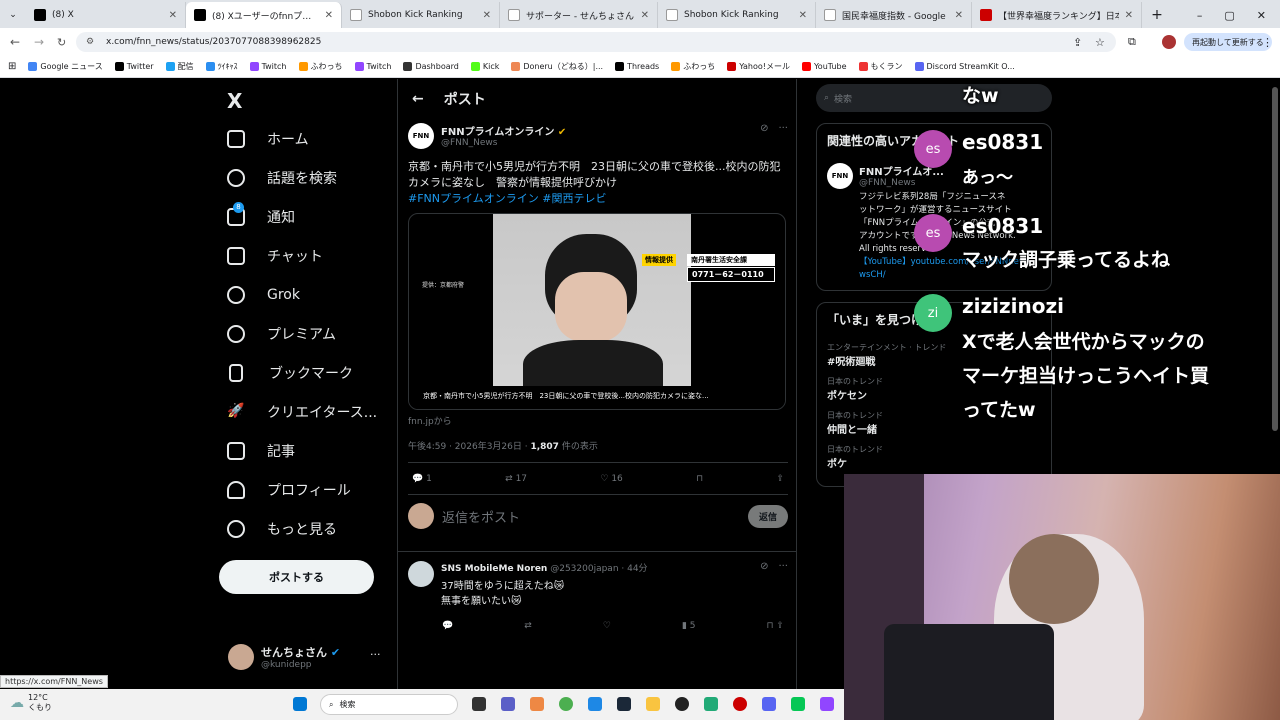  What do you see at coordinates (418, 99) in the screenshot?
I see `back-arrow-icon: ←` at bounding box center [418, 99].